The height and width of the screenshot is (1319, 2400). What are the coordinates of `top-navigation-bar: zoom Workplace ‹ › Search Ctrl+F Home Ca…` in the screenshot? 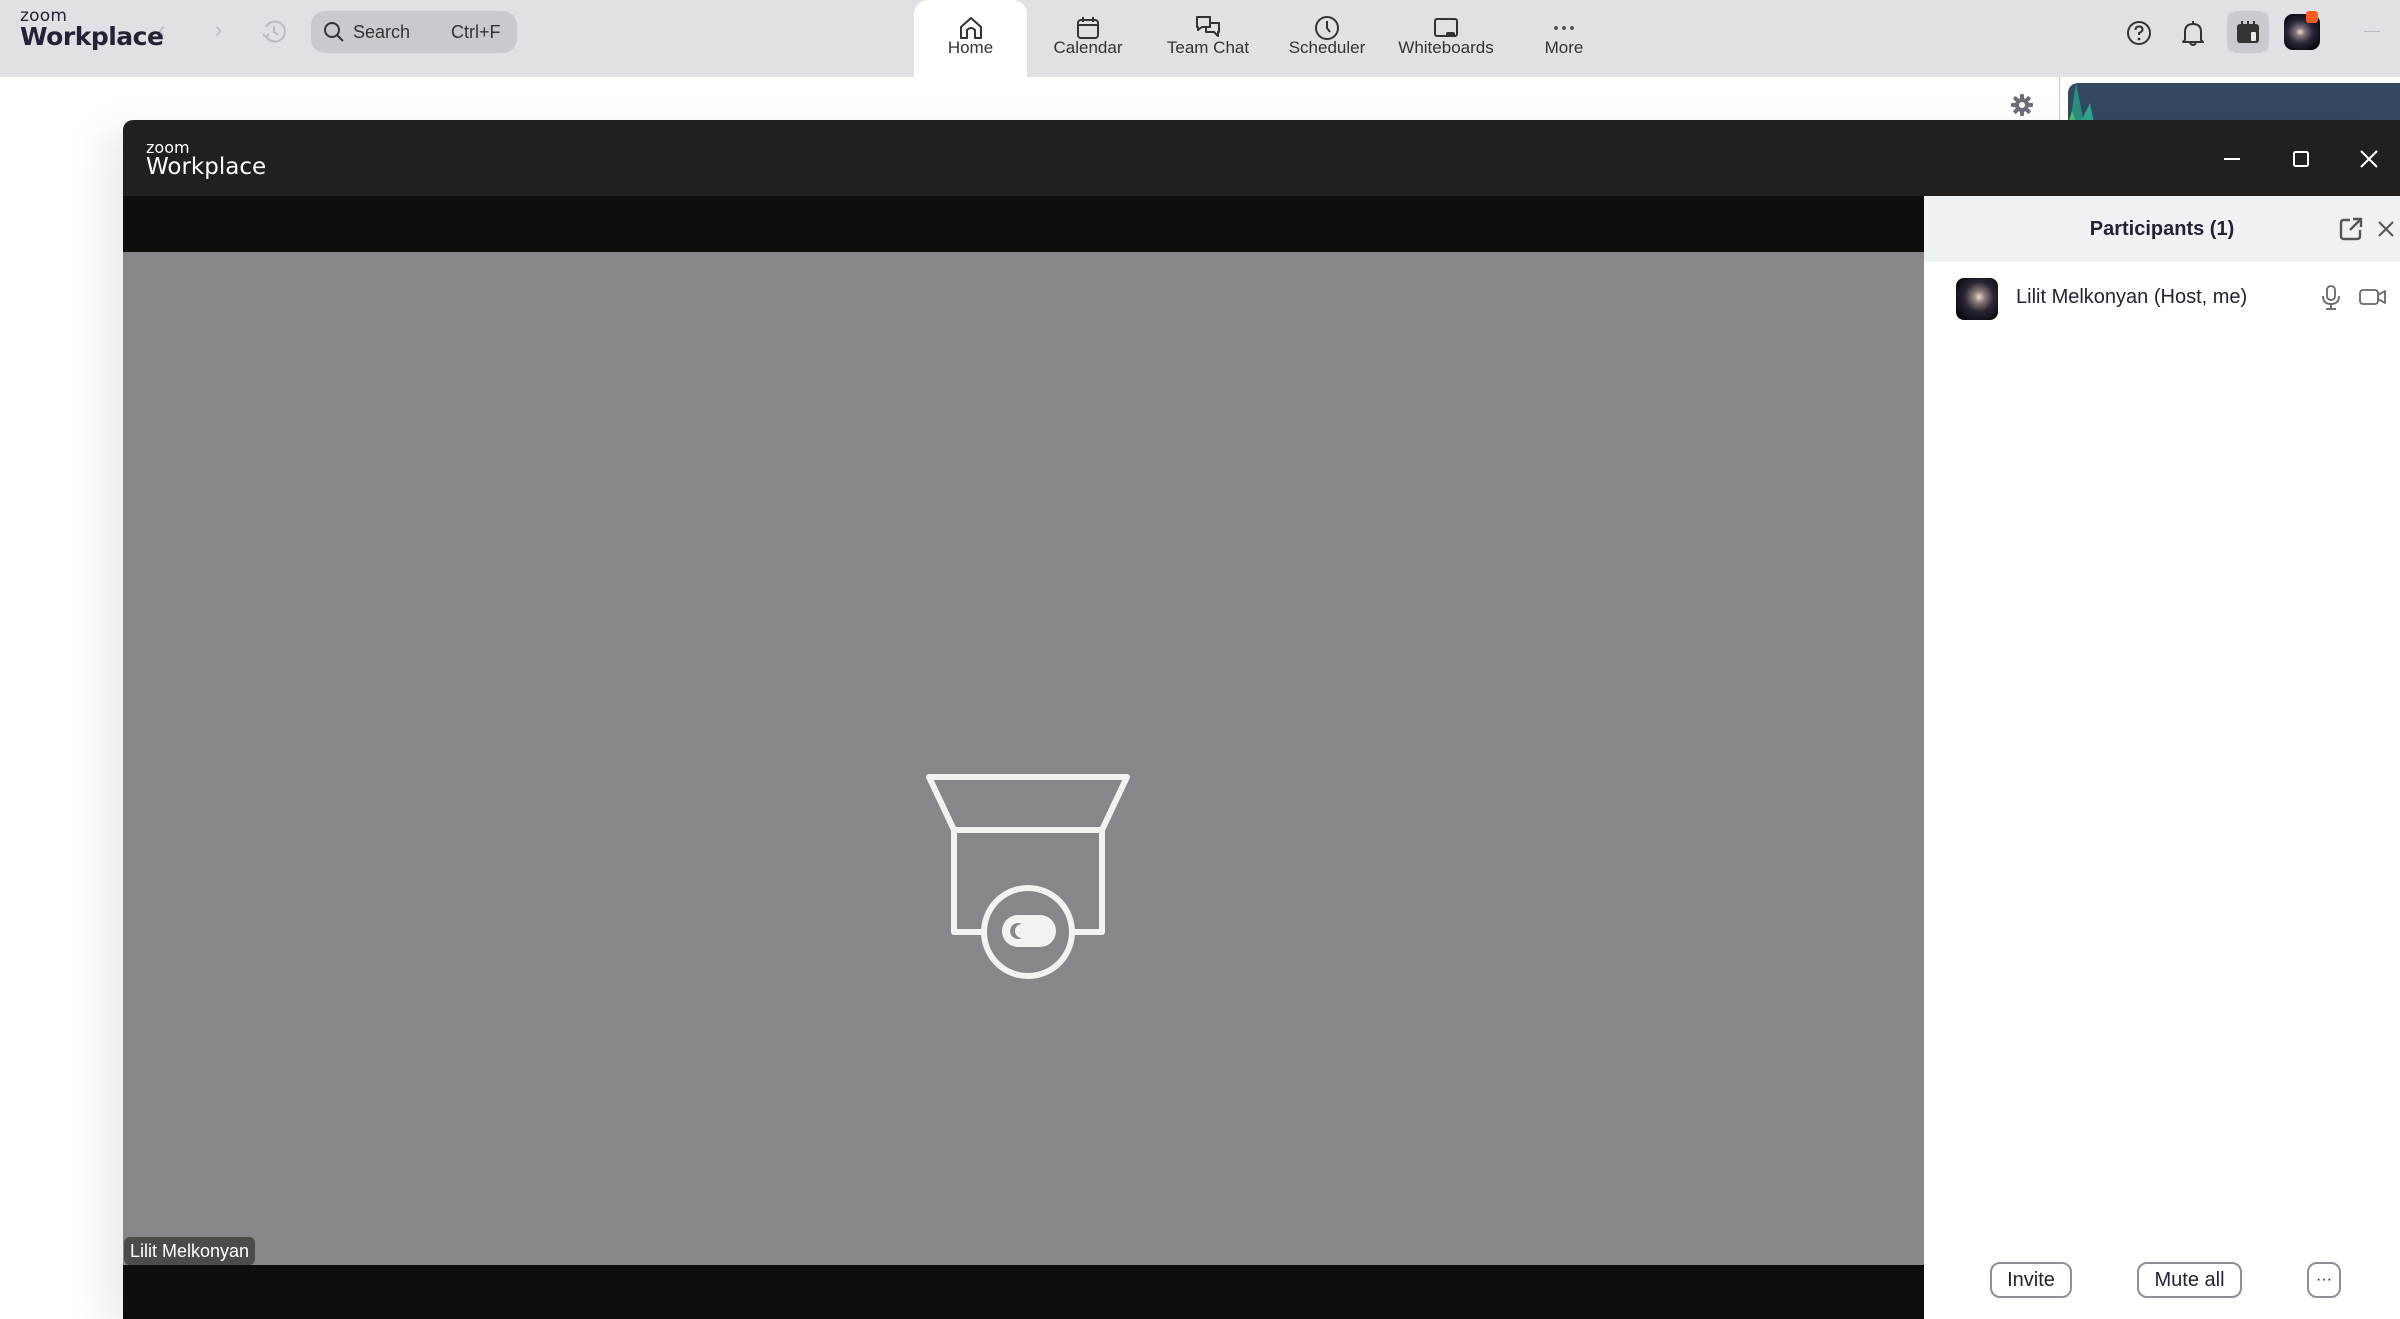 It's located at (1200, 38).